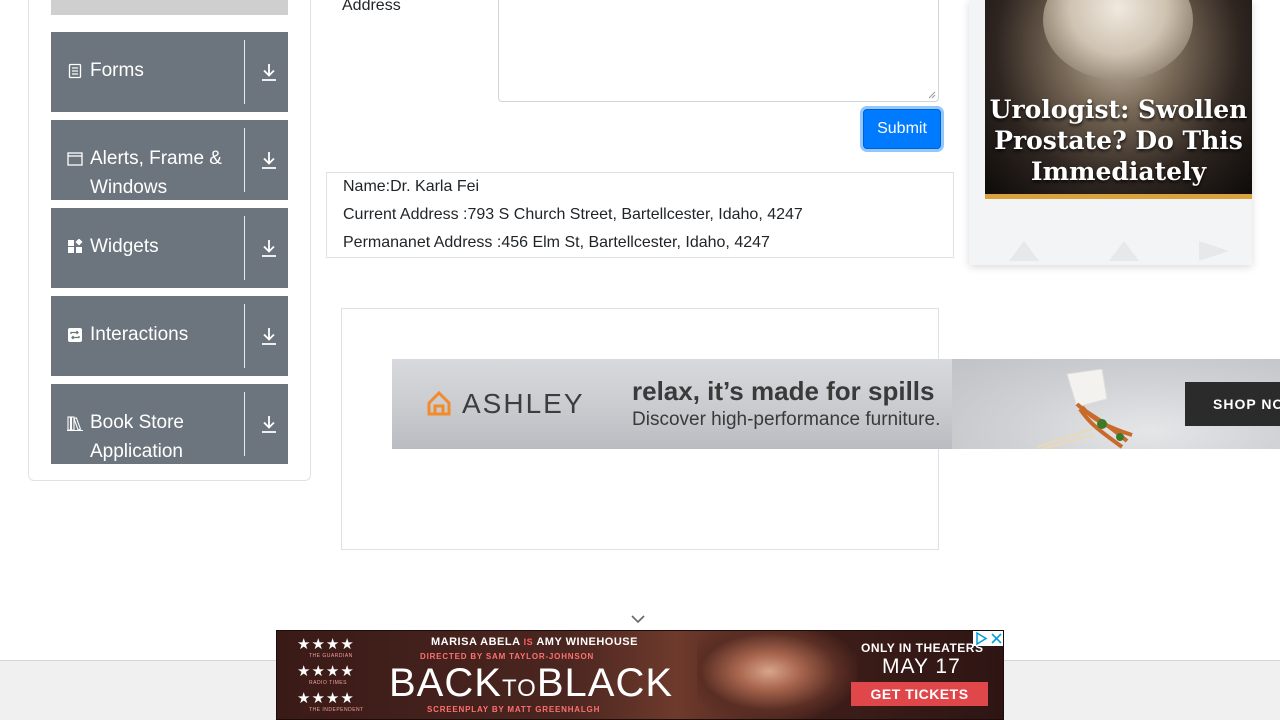 The height and width of the screenshot is (720, 1280). I want to click on interactions-icon, so click(75, 335).